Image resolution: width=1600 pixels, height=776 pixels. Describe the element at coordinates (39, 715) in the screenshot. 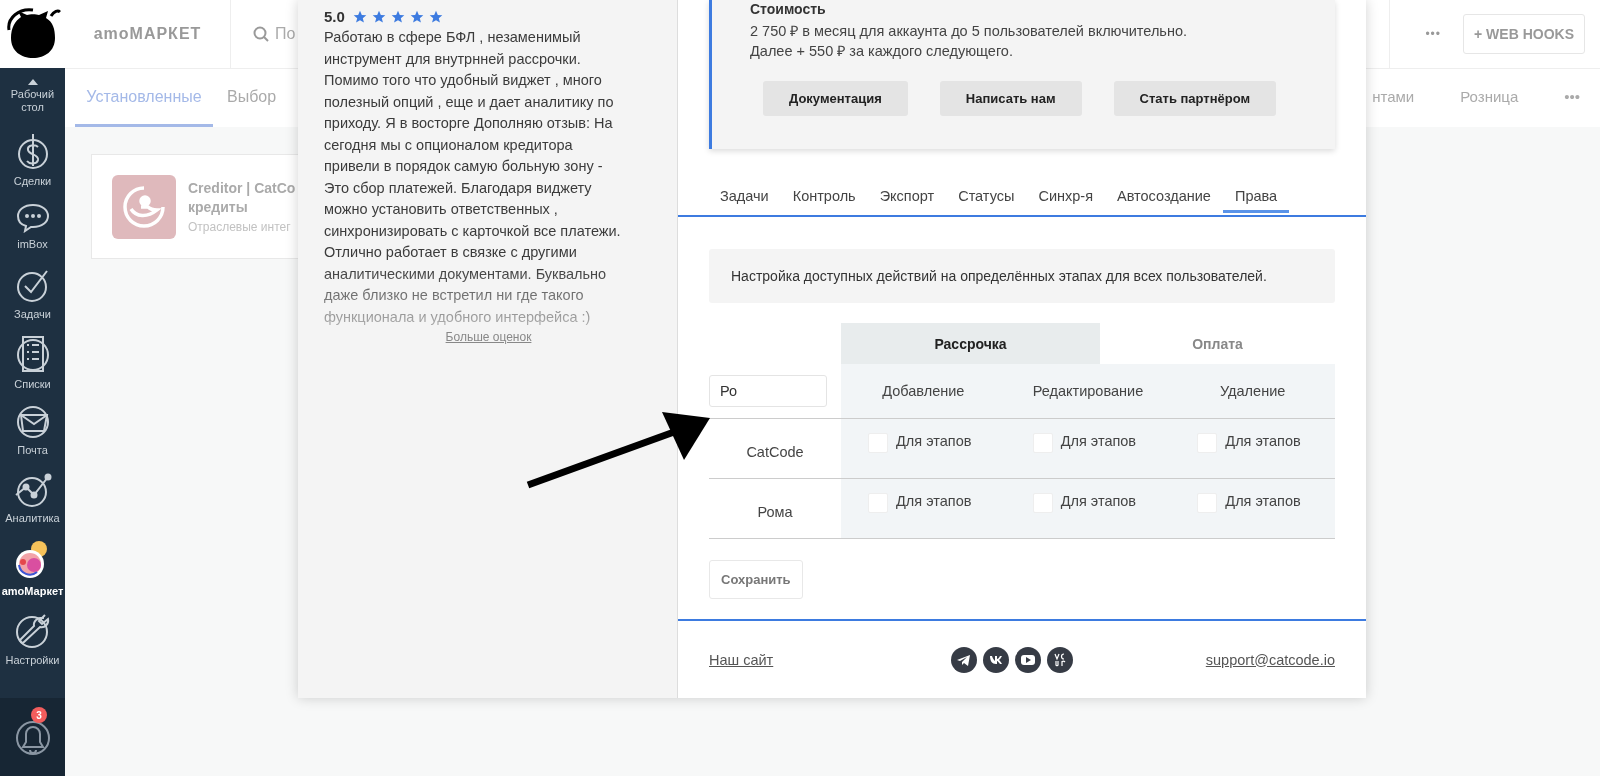

I see `notification-badge: 3` at that location.